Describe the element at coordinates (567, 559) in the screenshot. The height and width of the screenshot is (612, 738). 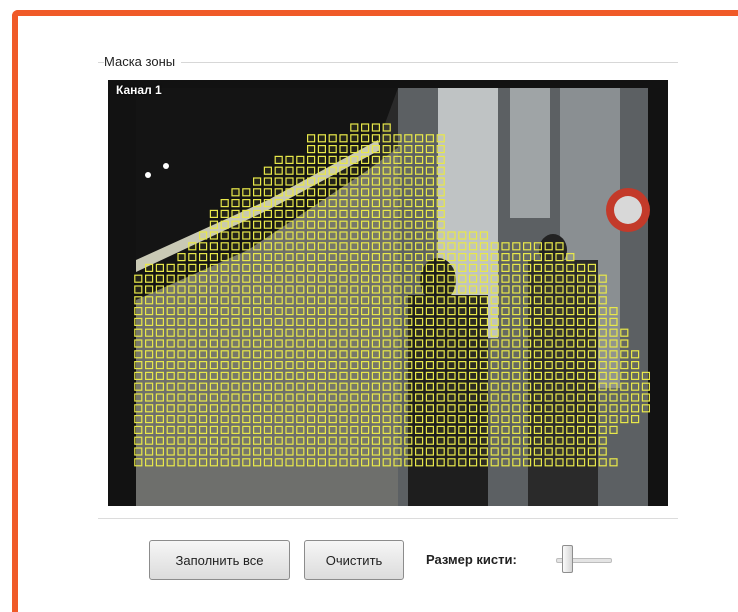
I see `slider-thumb` at that location.